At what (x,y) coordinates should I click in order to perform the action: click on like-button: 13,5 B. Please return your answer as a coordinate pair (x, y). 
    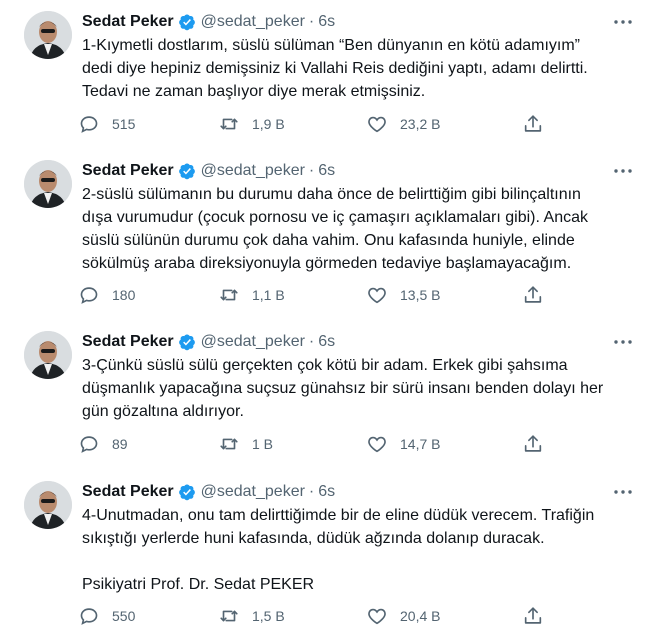
    Looking at the image, I should click on (403, 295).